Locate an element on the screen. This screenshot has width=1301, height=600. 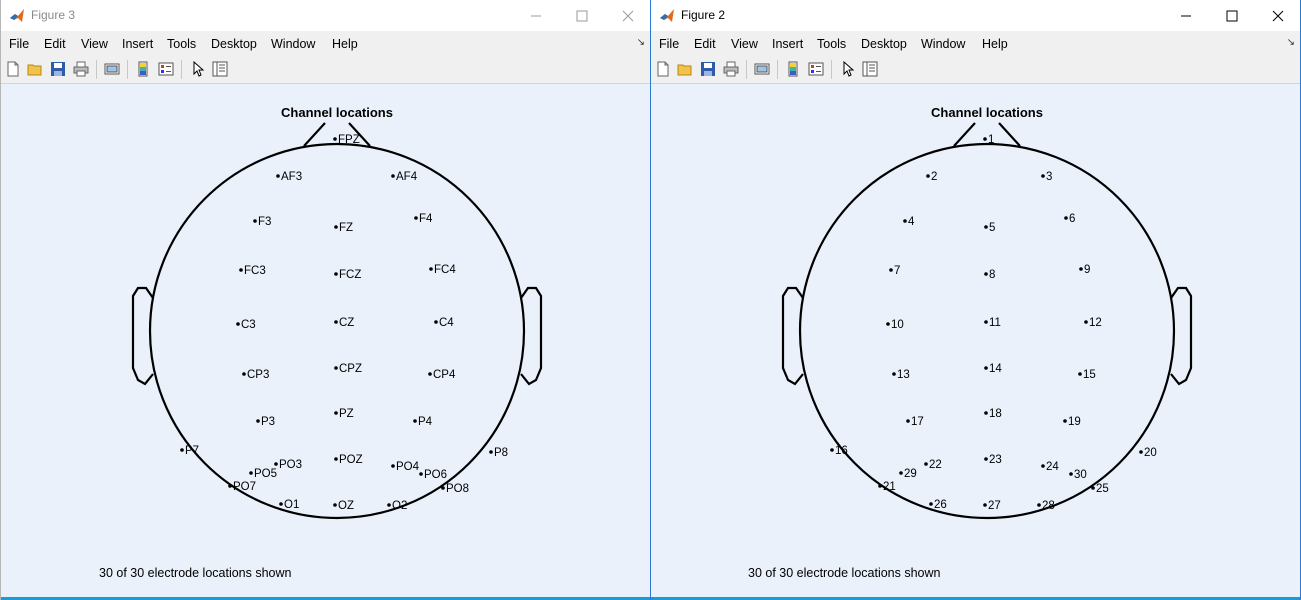
title-bar: Figure 2 is located at coordinates (975, 15).